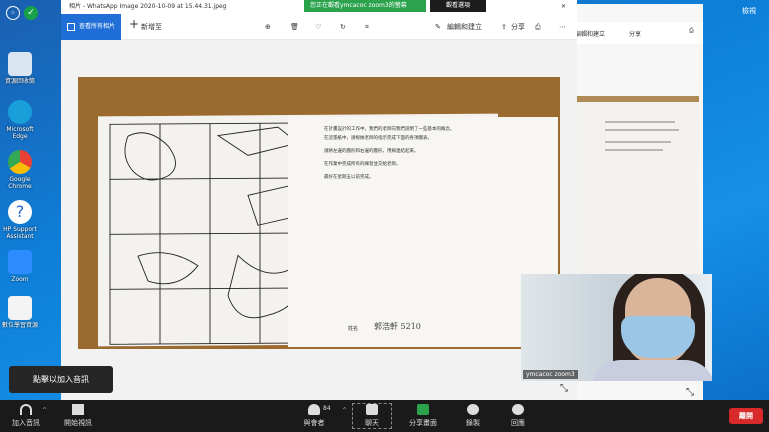 The image size is (769, 432). What do you see at coordinates (26, 416) in the screenshot?
I see `join-audio-button: 加入音訊` at bounding box center [26, 416].